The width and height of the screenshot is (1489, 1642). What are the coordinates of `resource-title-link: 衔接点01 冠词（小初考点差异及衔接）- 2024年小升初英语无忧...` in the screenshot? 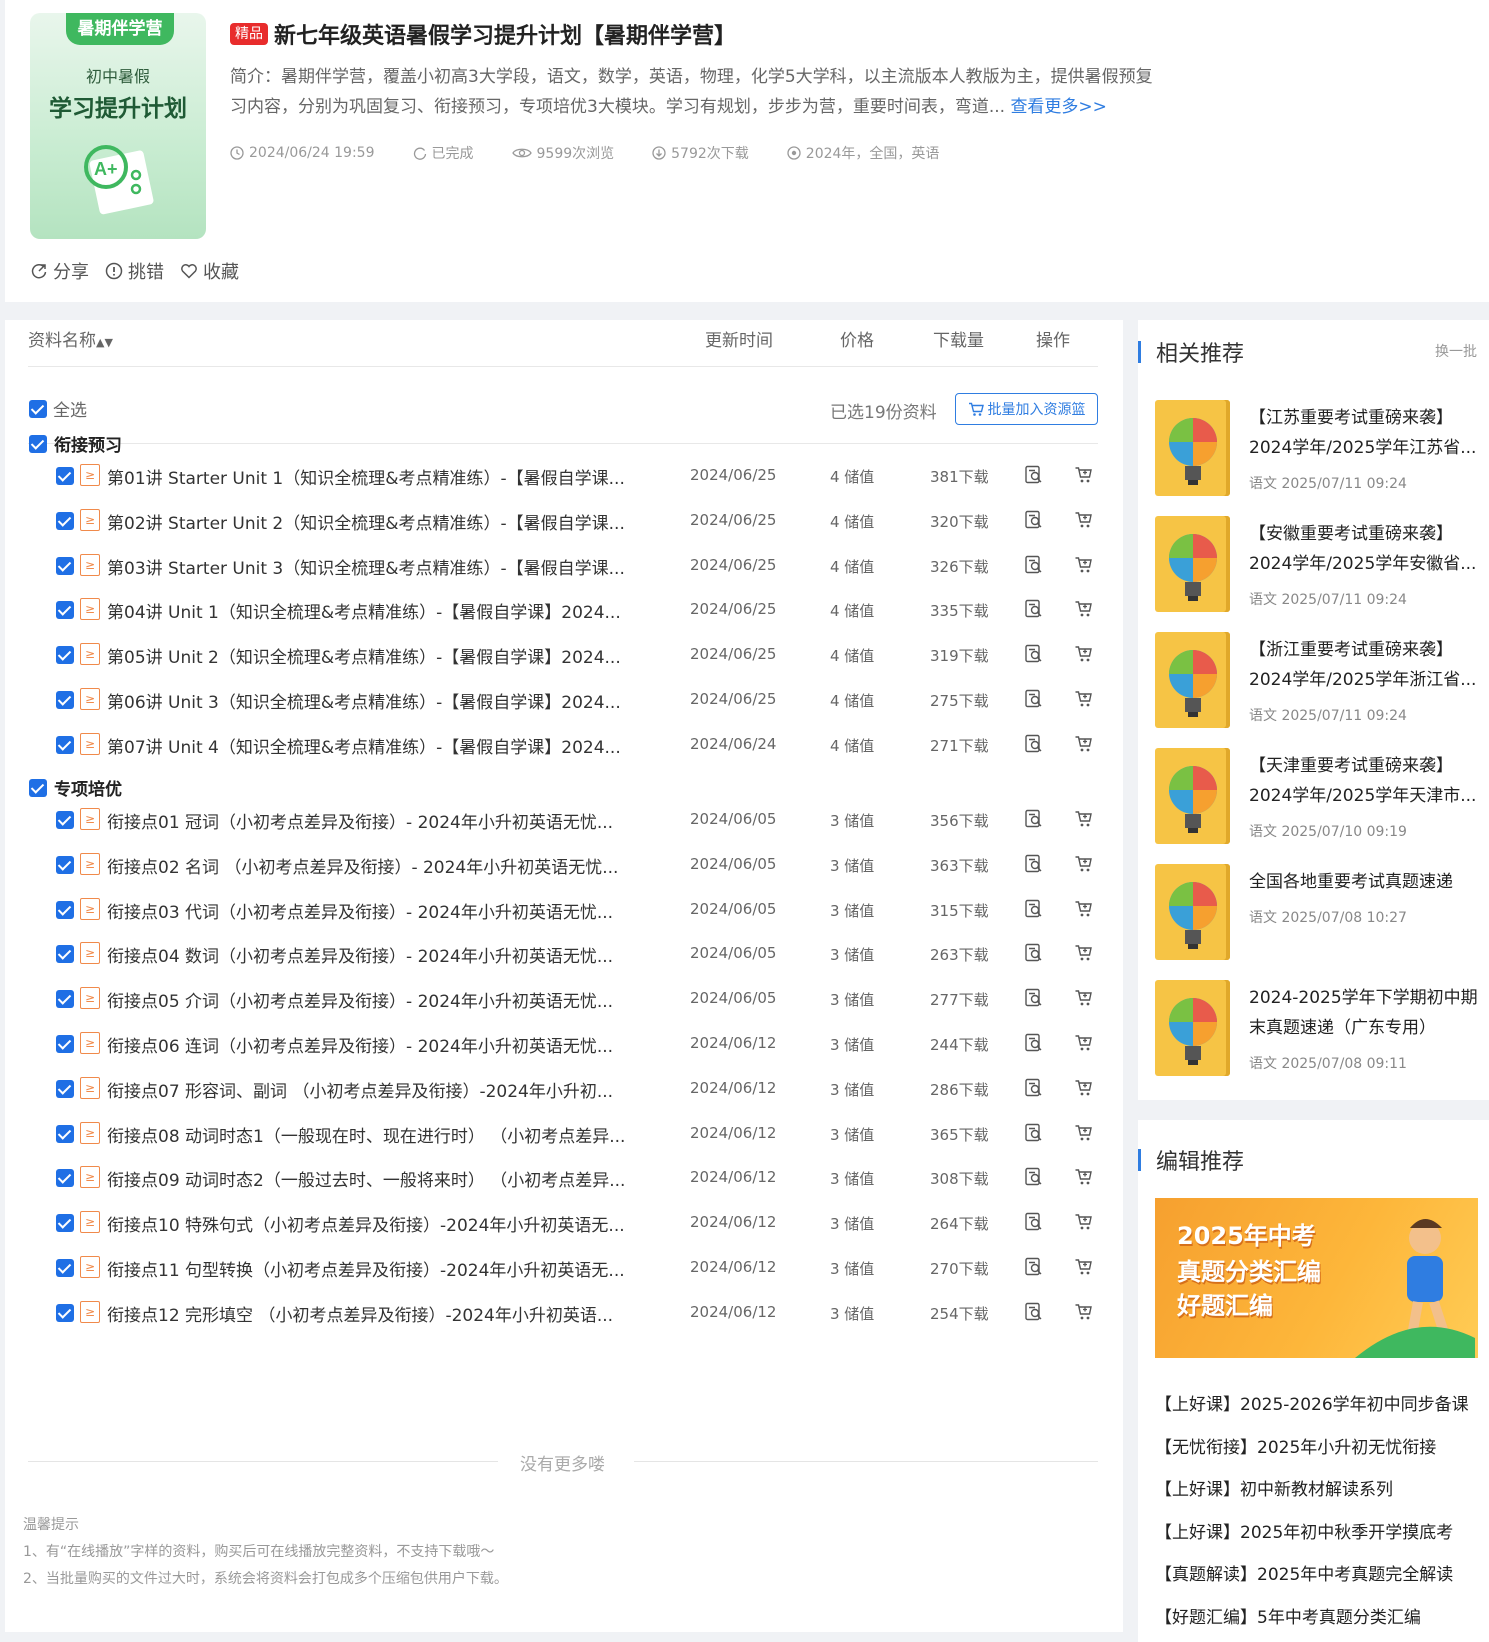 It's located at (371, 820).